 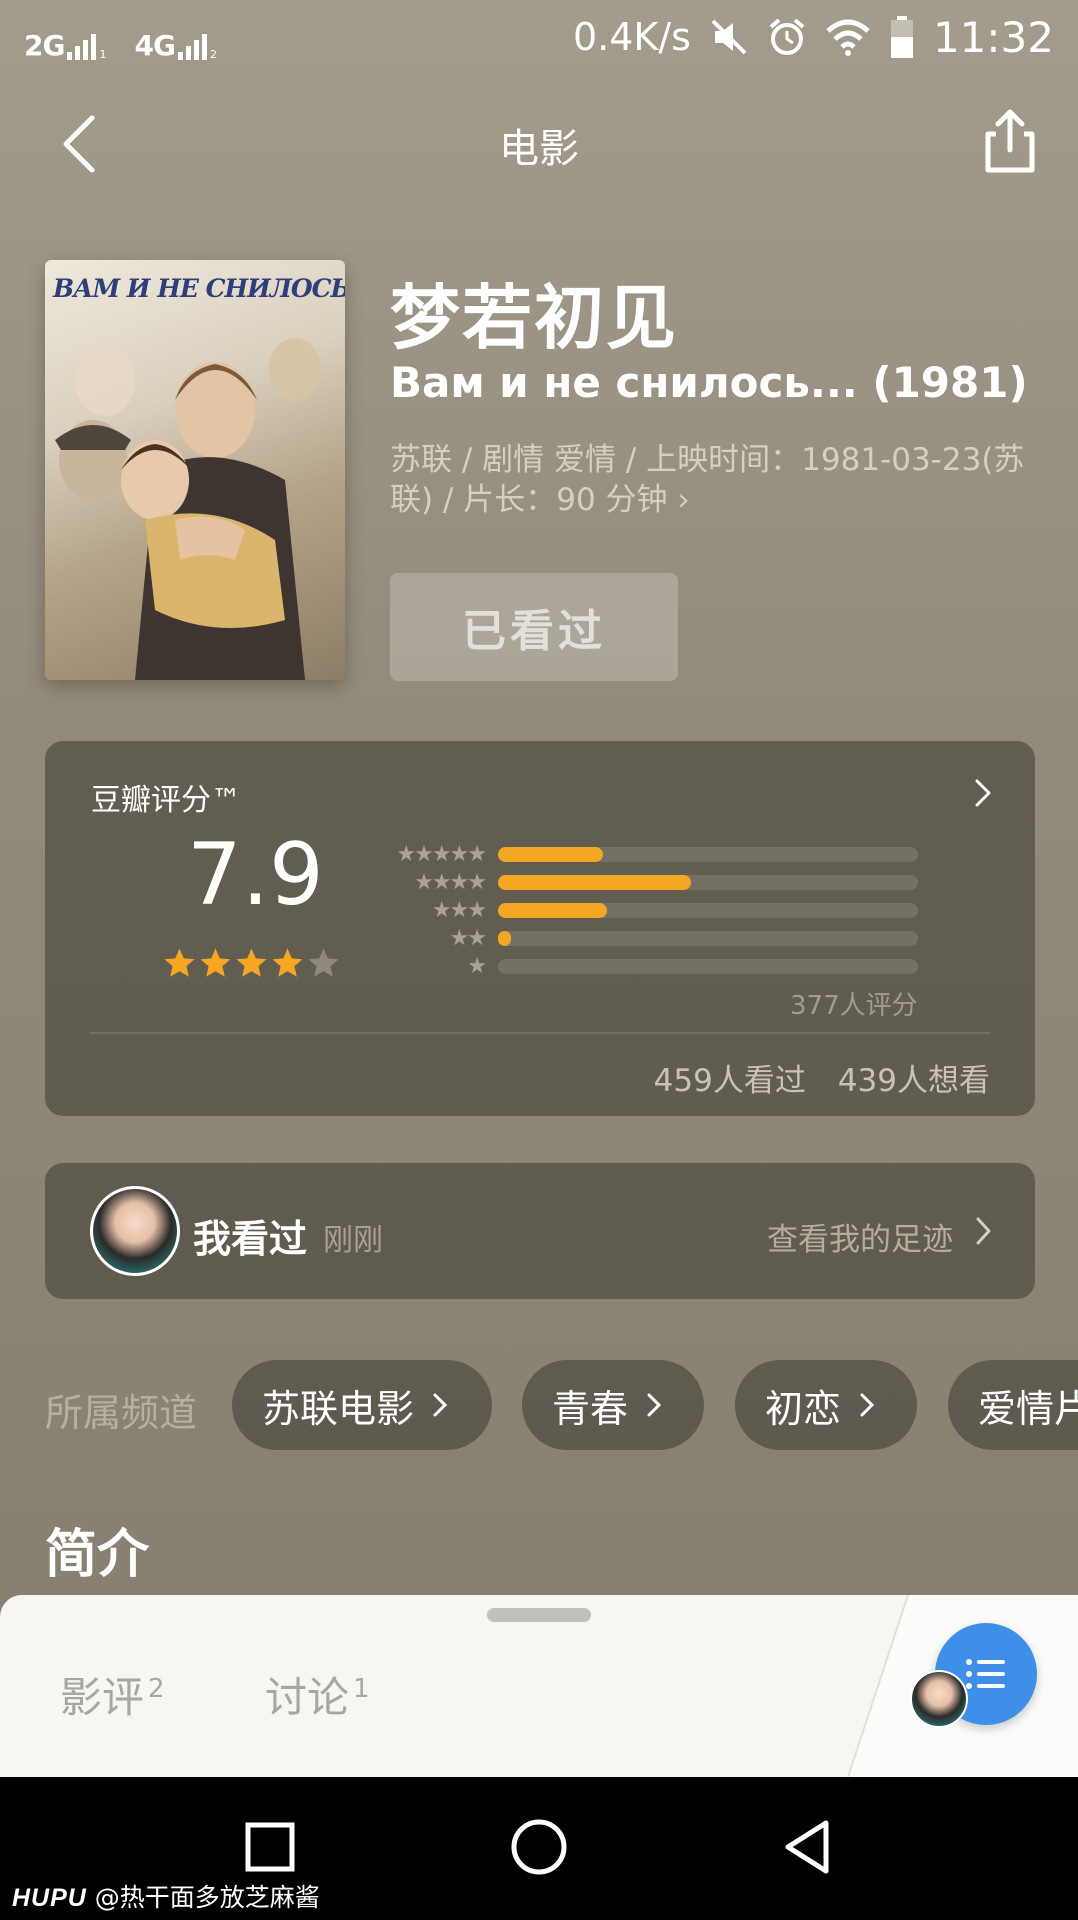 I want to click on rating-label: 豆瓣评分™, so click(x=166, y=800).